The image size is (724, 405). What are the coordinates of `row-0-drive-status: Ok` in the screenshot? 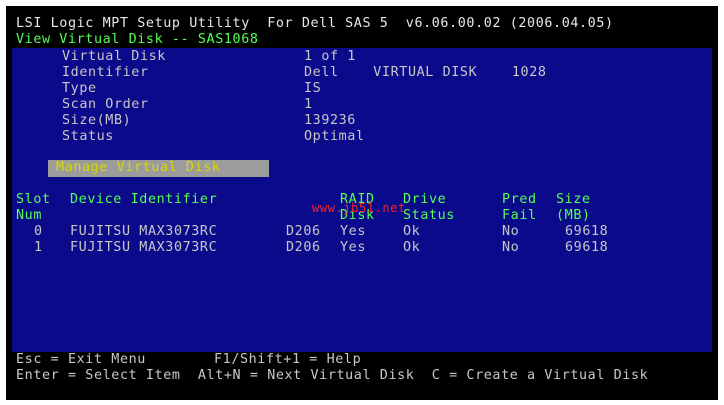 It's located at (412, 231).